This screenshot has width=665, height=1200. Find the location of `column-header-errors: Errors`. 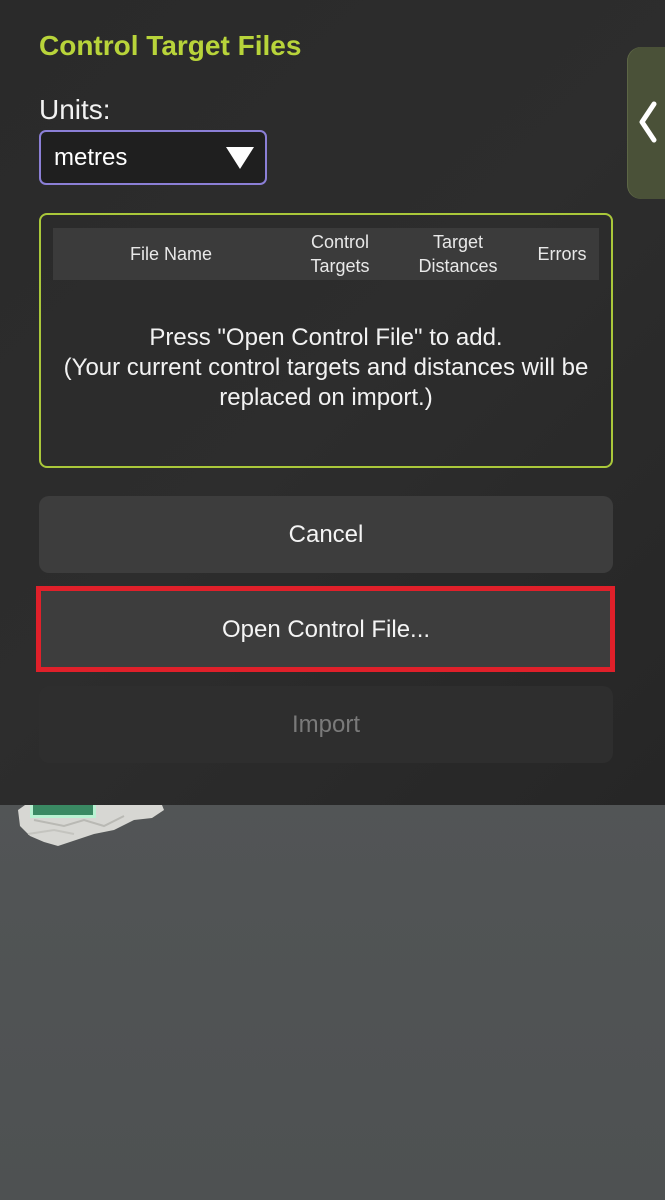

column-header-errors: Errors is located at coordinates (562, 254).